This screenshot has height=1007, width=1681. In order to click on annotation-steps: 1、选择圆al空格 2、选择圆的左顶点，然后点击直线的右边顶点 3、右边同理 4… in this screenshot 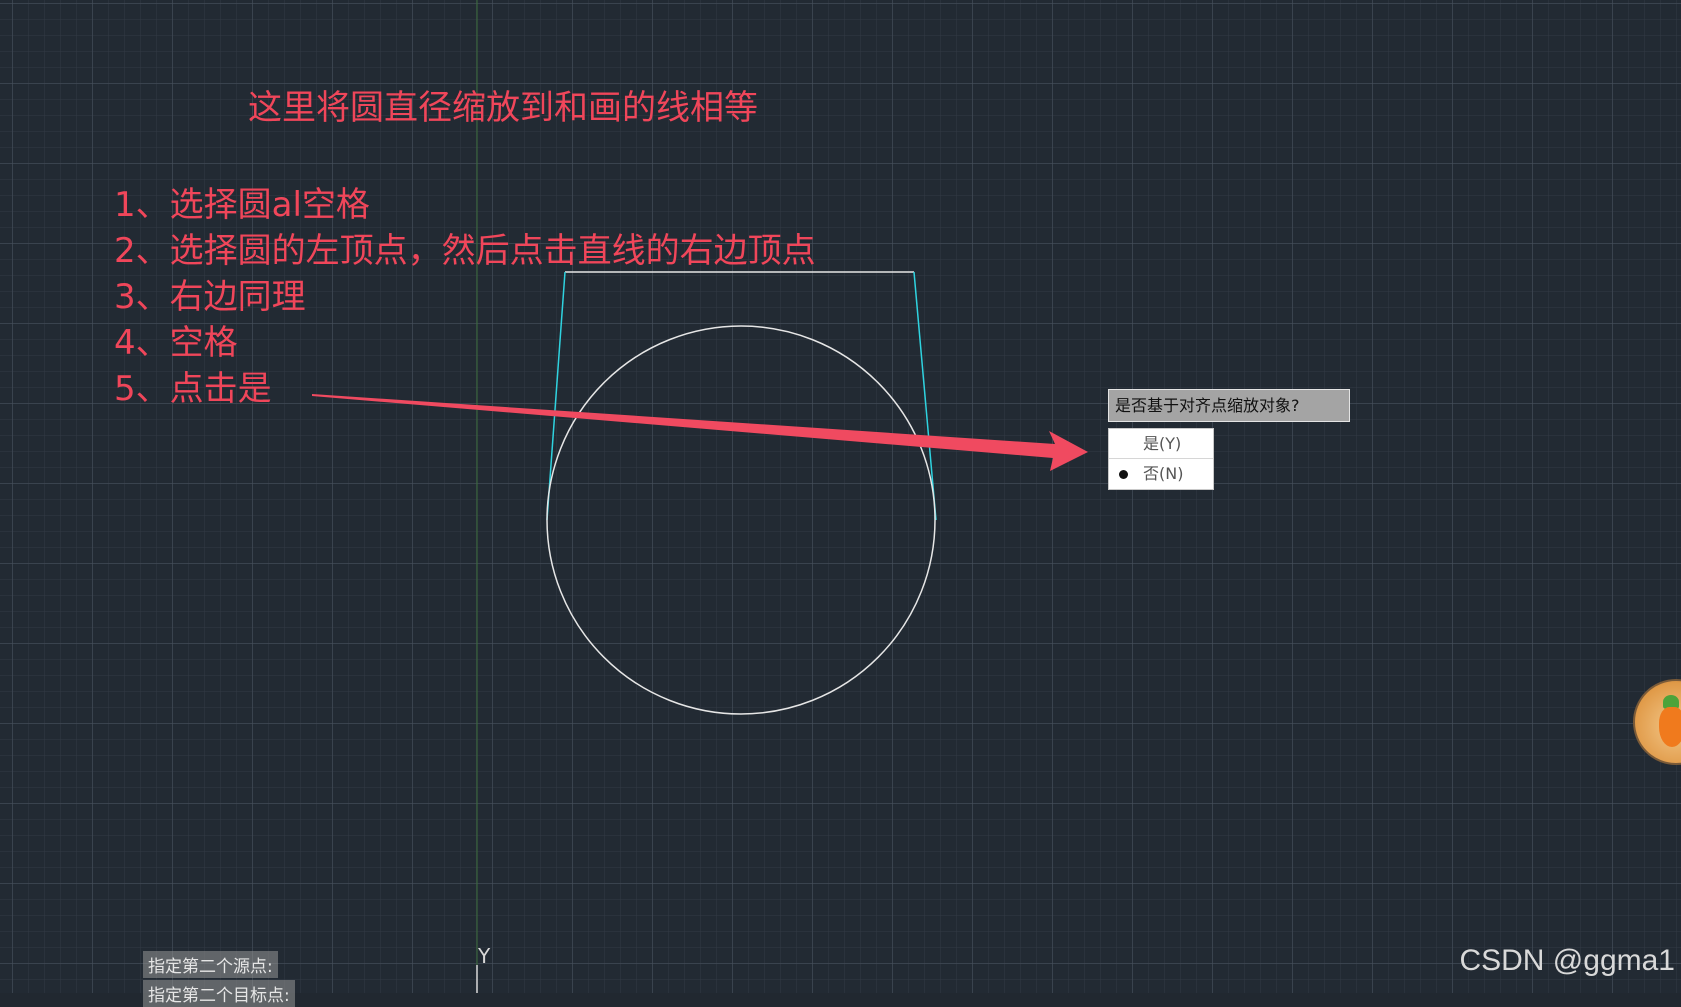, I will do `click(465, 297)`.